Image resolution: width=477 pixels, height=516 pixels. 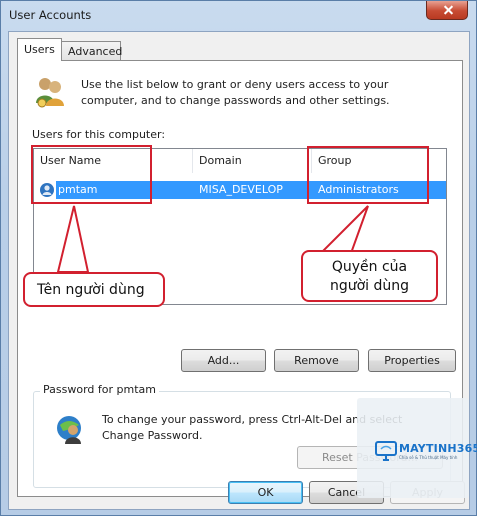 What do you see at coordinates (412, 360) in the screenshot?
I see `properties-button: Properties` at bounding box center [412, 360].